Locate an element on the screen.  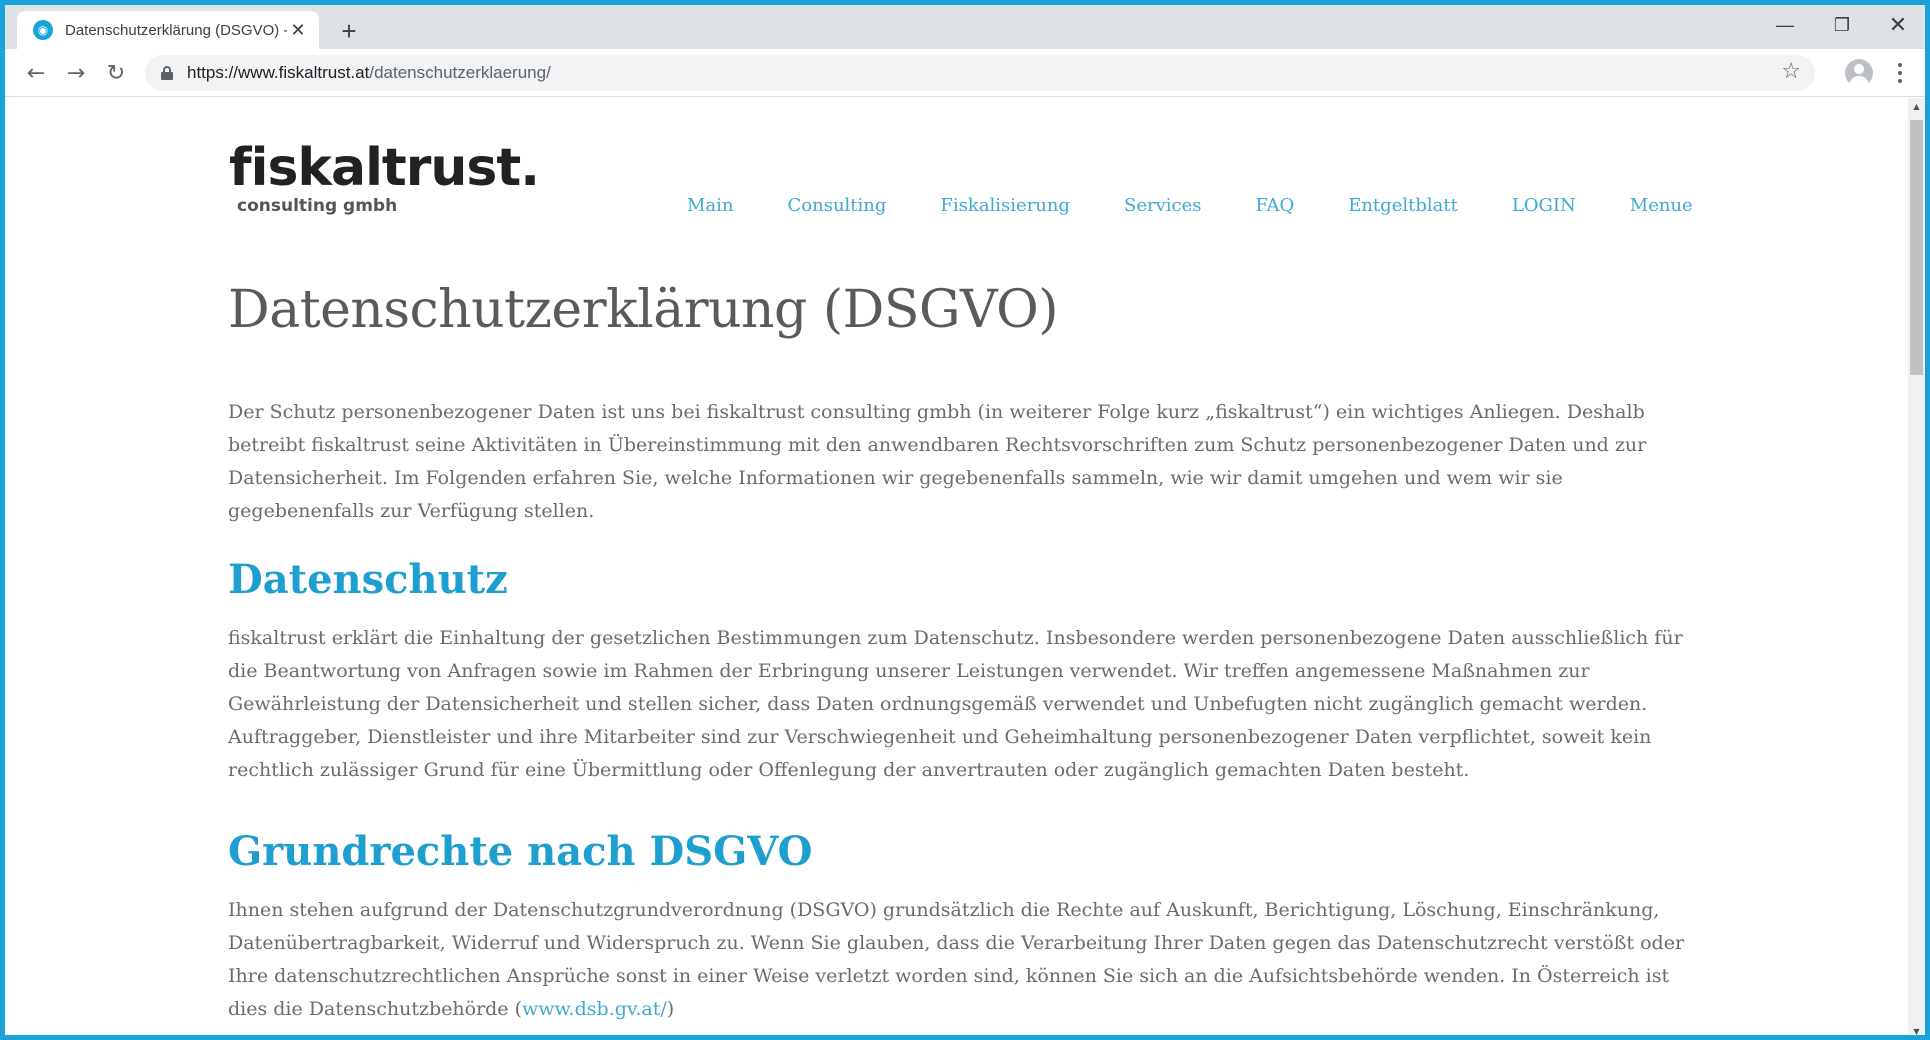
back-arrow-icon: ← is located at coordinates (36, 73).